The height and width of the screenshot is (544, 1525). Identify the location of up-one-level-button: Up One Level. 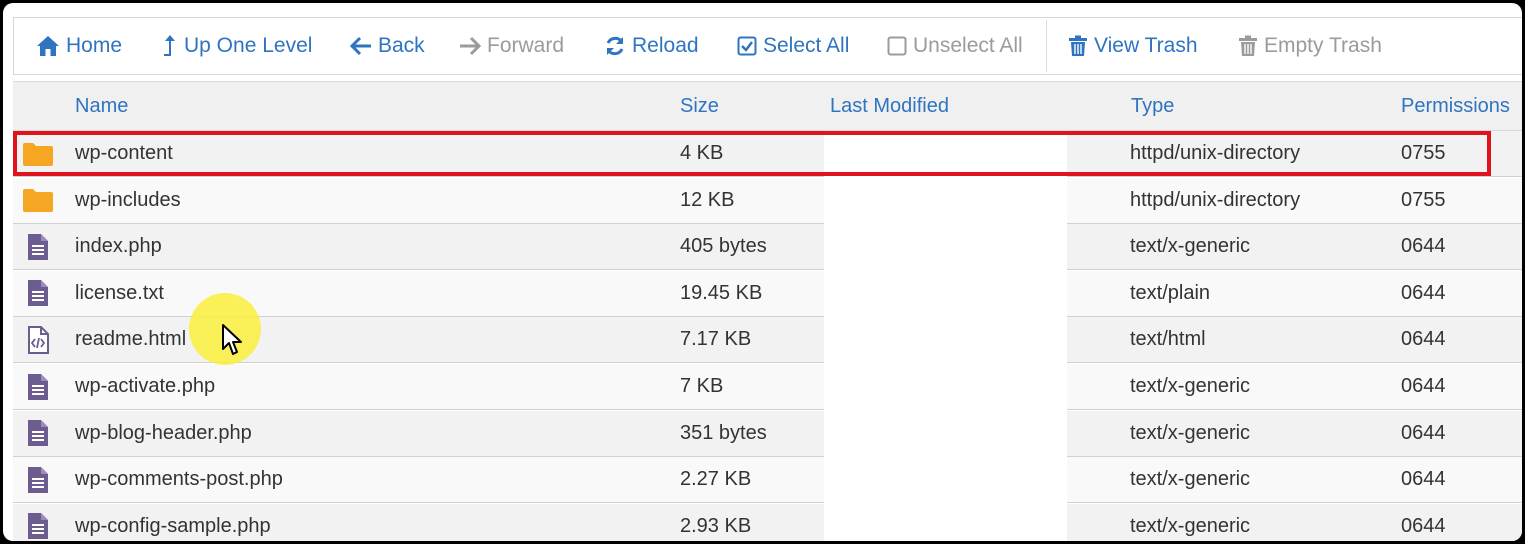
(237, 46).